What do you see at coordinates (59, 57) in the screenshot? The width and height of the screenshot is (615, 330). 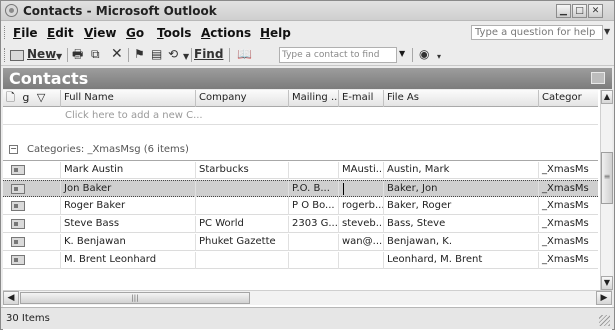 I see `new-dropdown-icon: ▼` at bounding box center [59, 57].